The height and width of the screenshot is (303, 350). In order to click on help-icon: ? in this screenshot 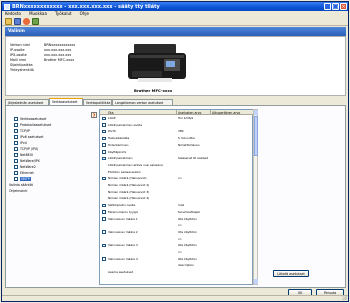, I will do `click(94, 115)`.